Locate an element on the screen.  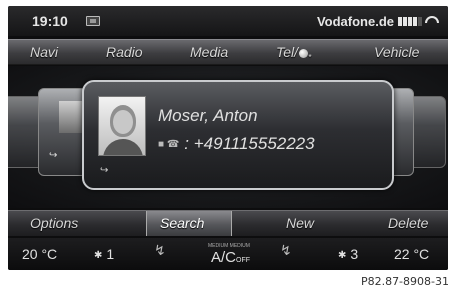
phone-type-icon: ■ ☎ is located at coordinates (169, 144).